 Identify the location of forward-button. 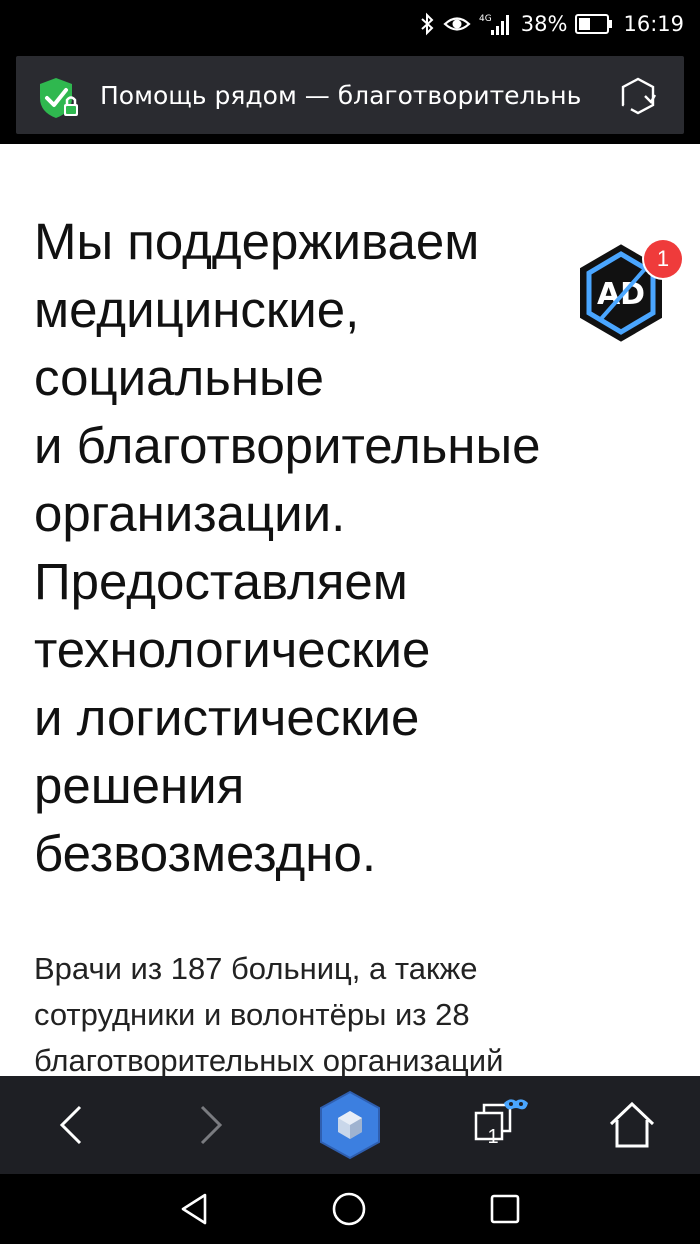
(211, 1125).